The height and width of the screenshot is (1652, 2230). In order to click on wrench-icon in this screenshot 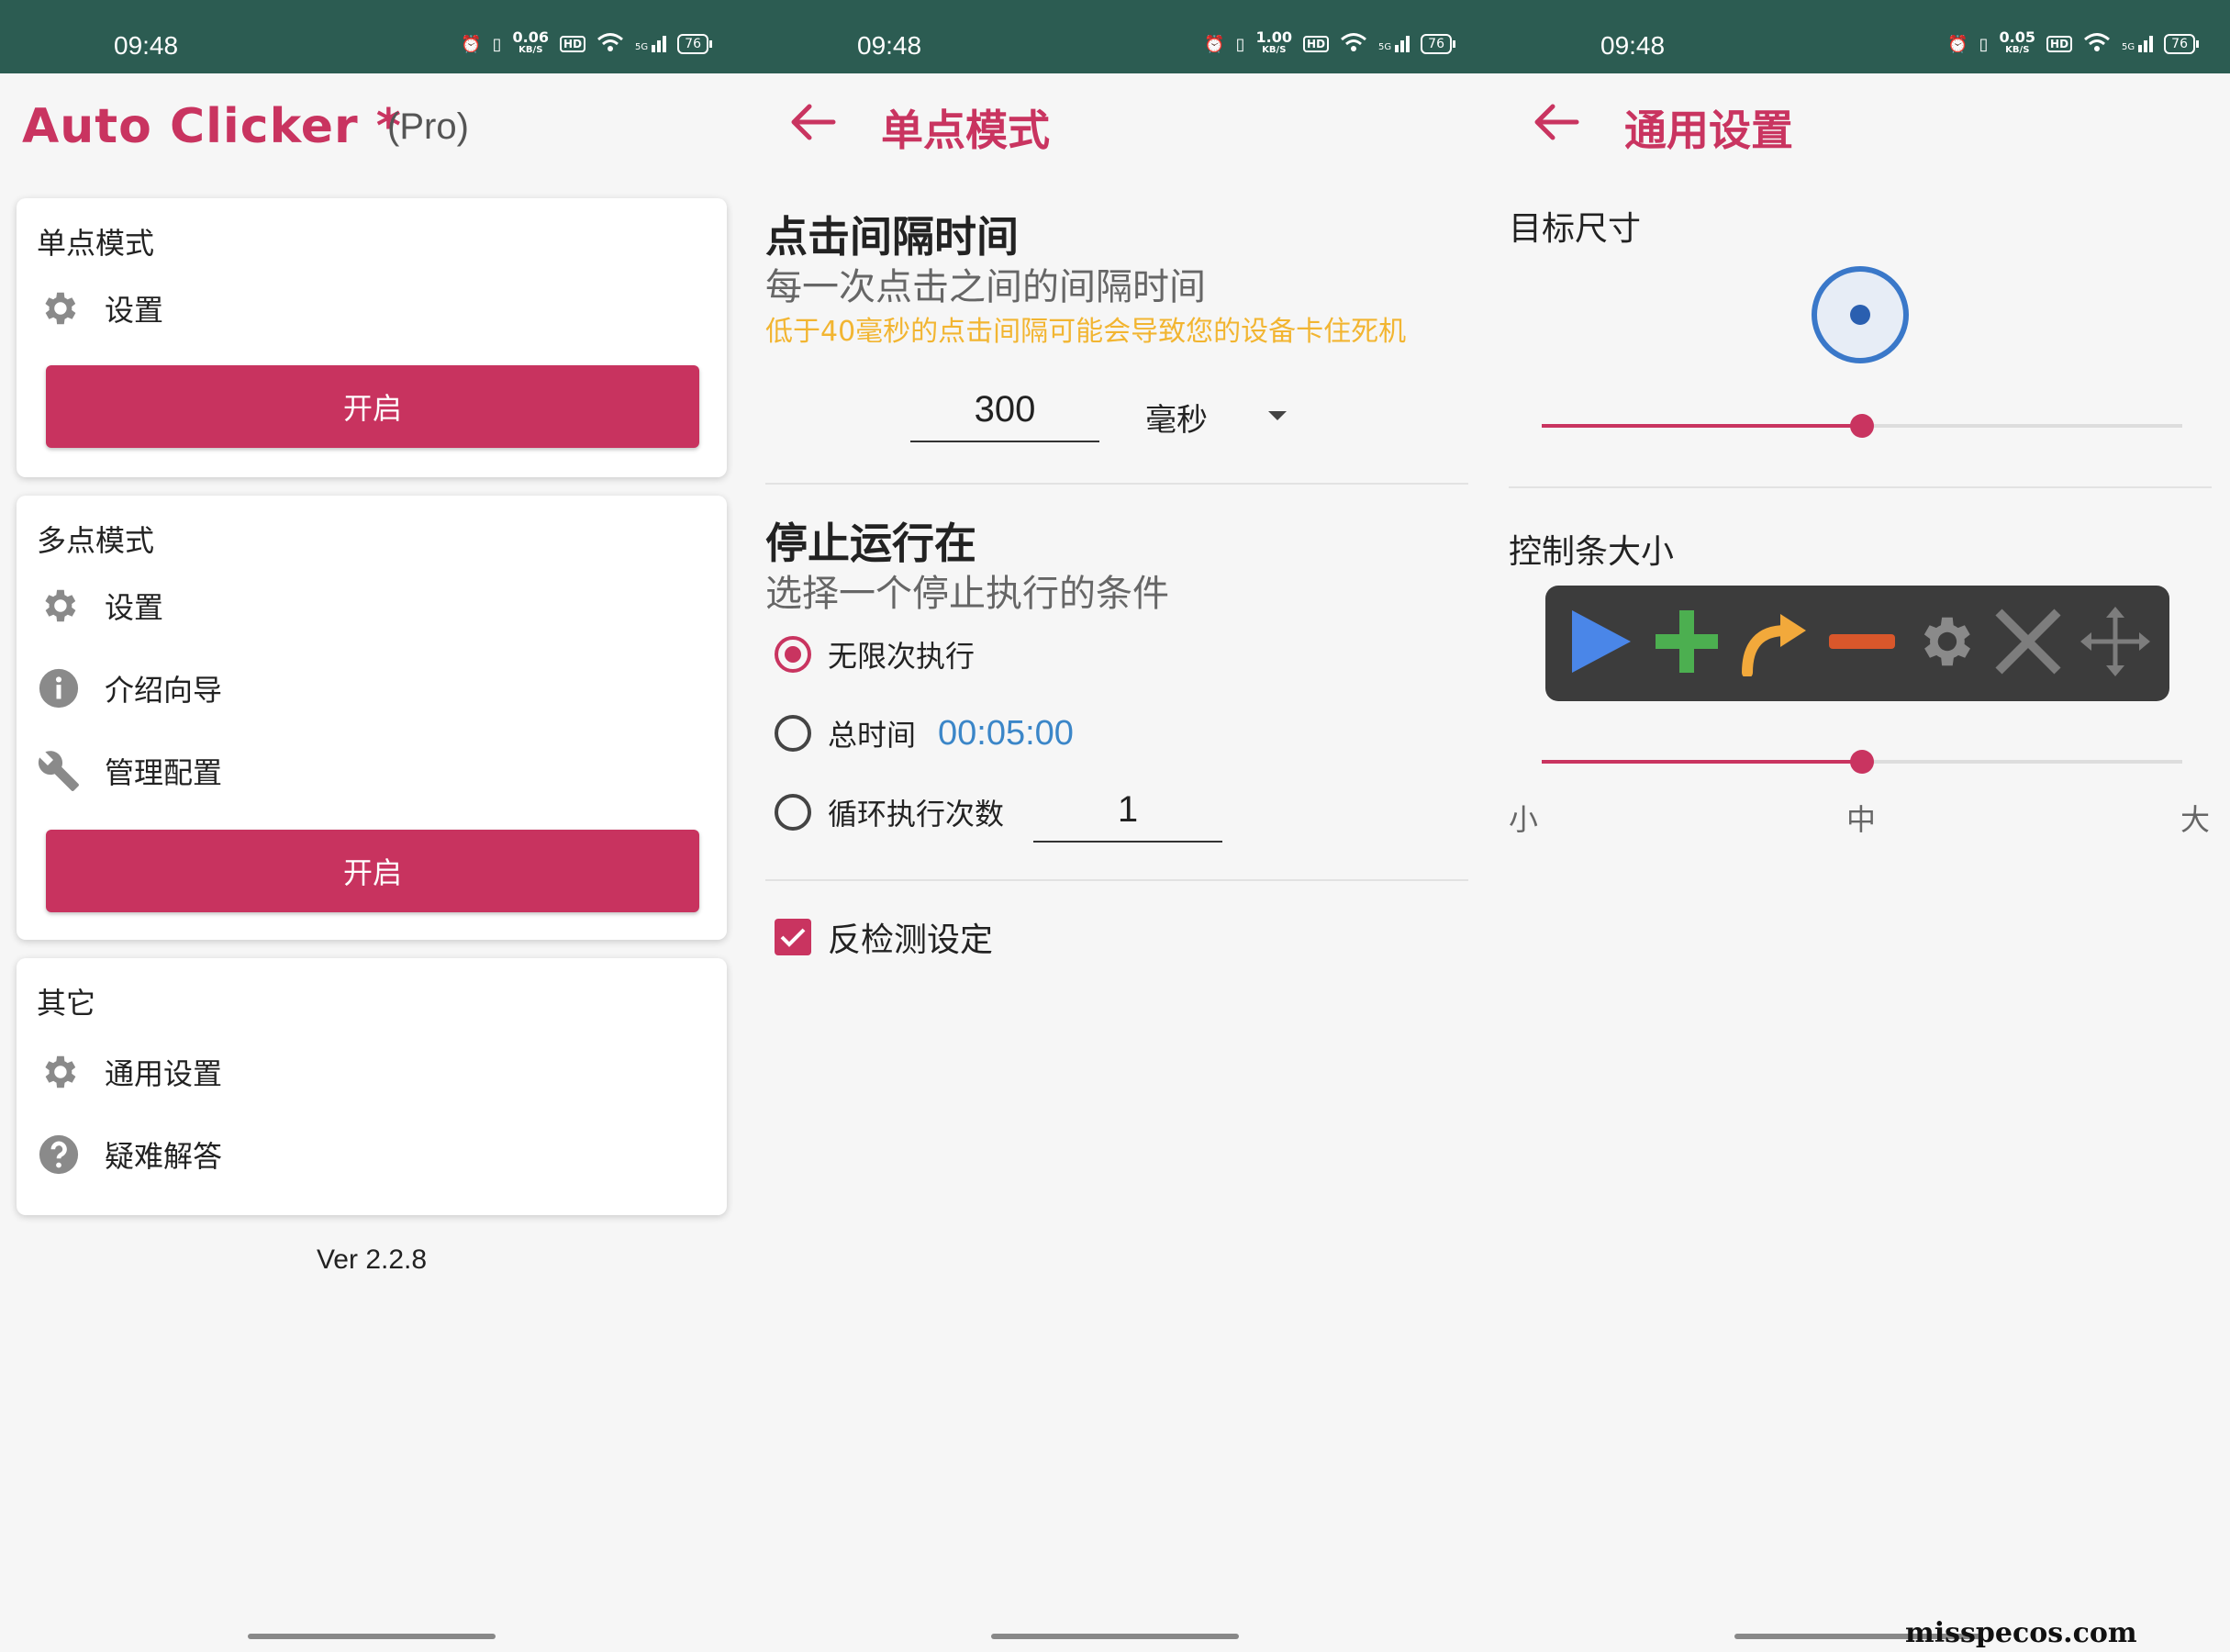, I will do `click(59, 771)`.